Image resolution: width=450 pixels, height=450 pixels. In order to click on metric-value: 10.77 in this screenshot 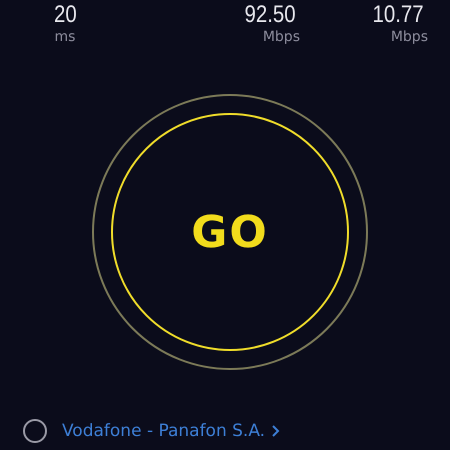, I will do `click(398, 15)`.